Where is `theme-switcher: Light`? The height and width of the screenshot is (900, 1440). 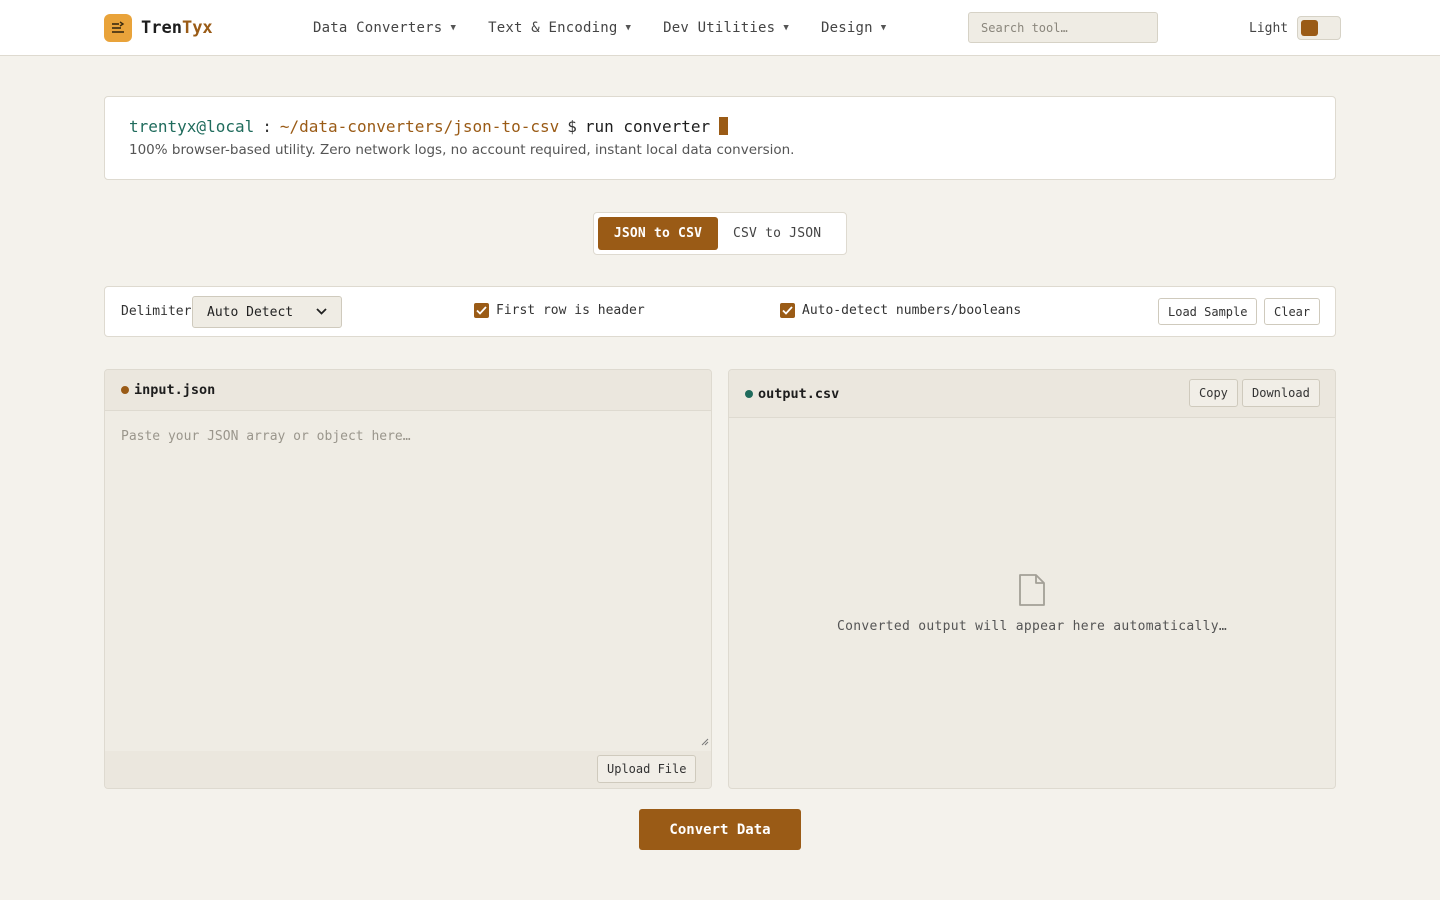 theme-switcher: Light is located at coordinates (1295, 28).